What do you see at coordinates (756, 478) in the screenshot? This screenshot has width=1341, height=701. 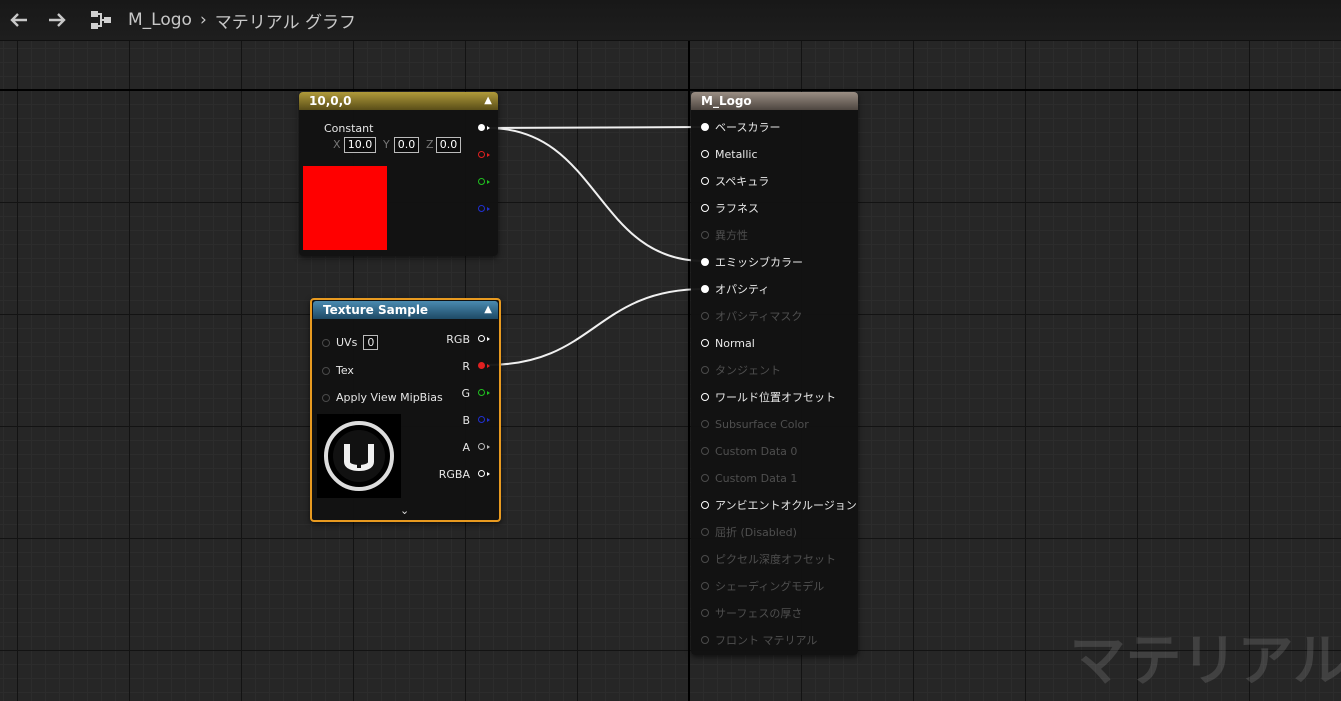 I see `material-input-label: Custom Data 1` at bounding box center [756, 478].